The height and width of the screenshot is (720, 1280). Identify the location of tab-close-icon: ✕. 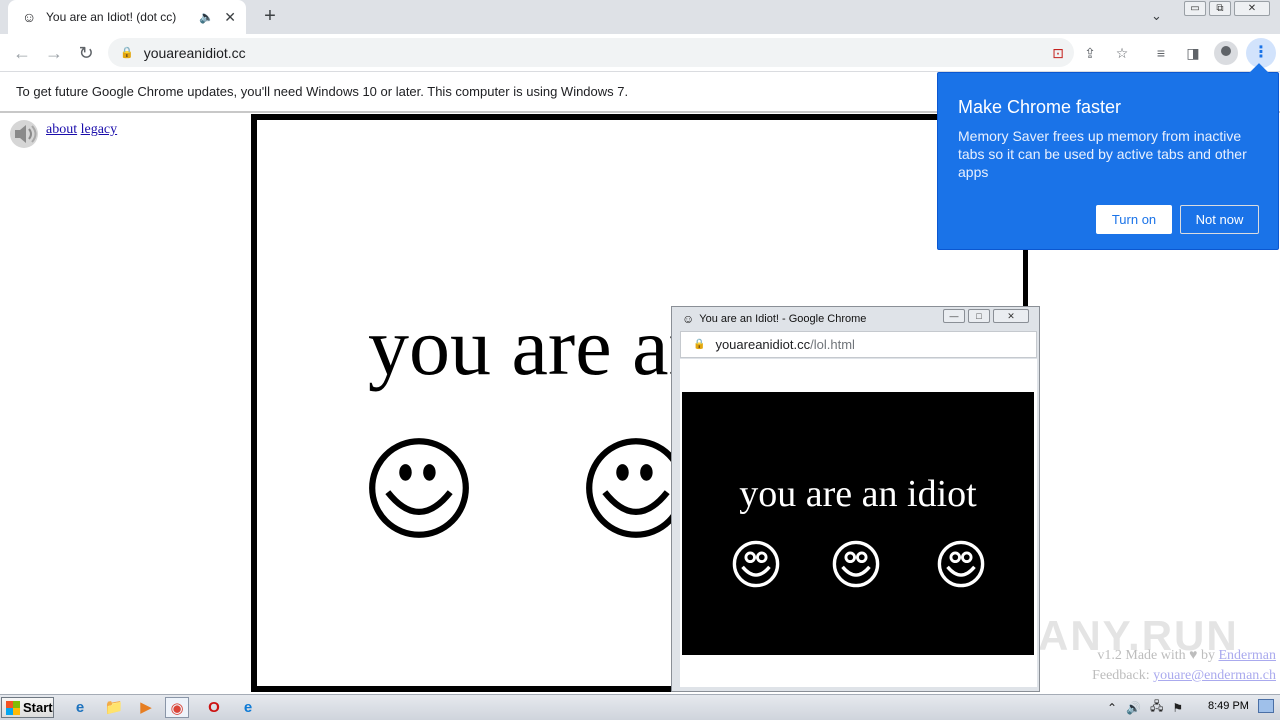
(230, 17).